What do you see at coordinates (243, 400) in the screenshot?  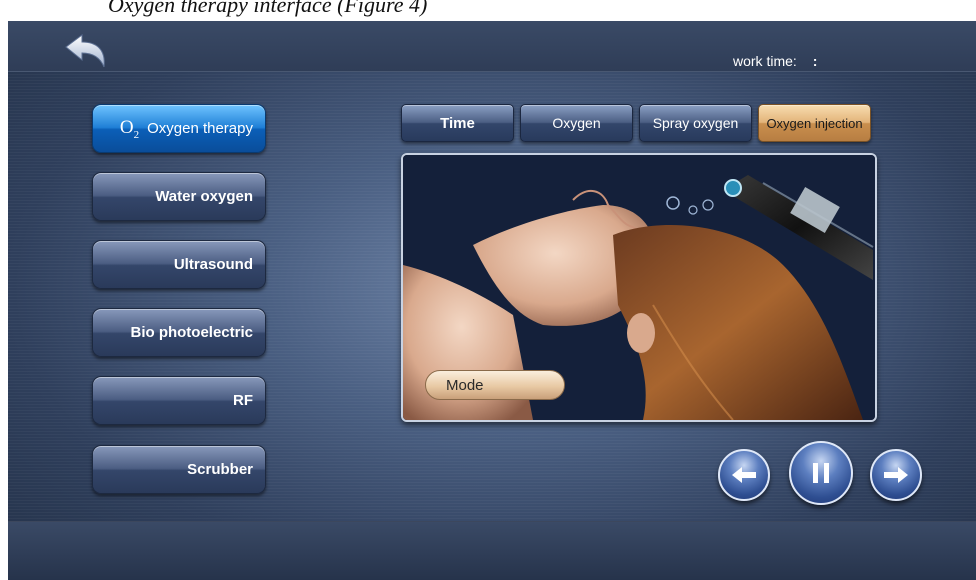 I see `sidebar-item-label: RF` at bounding box center [243, 400].